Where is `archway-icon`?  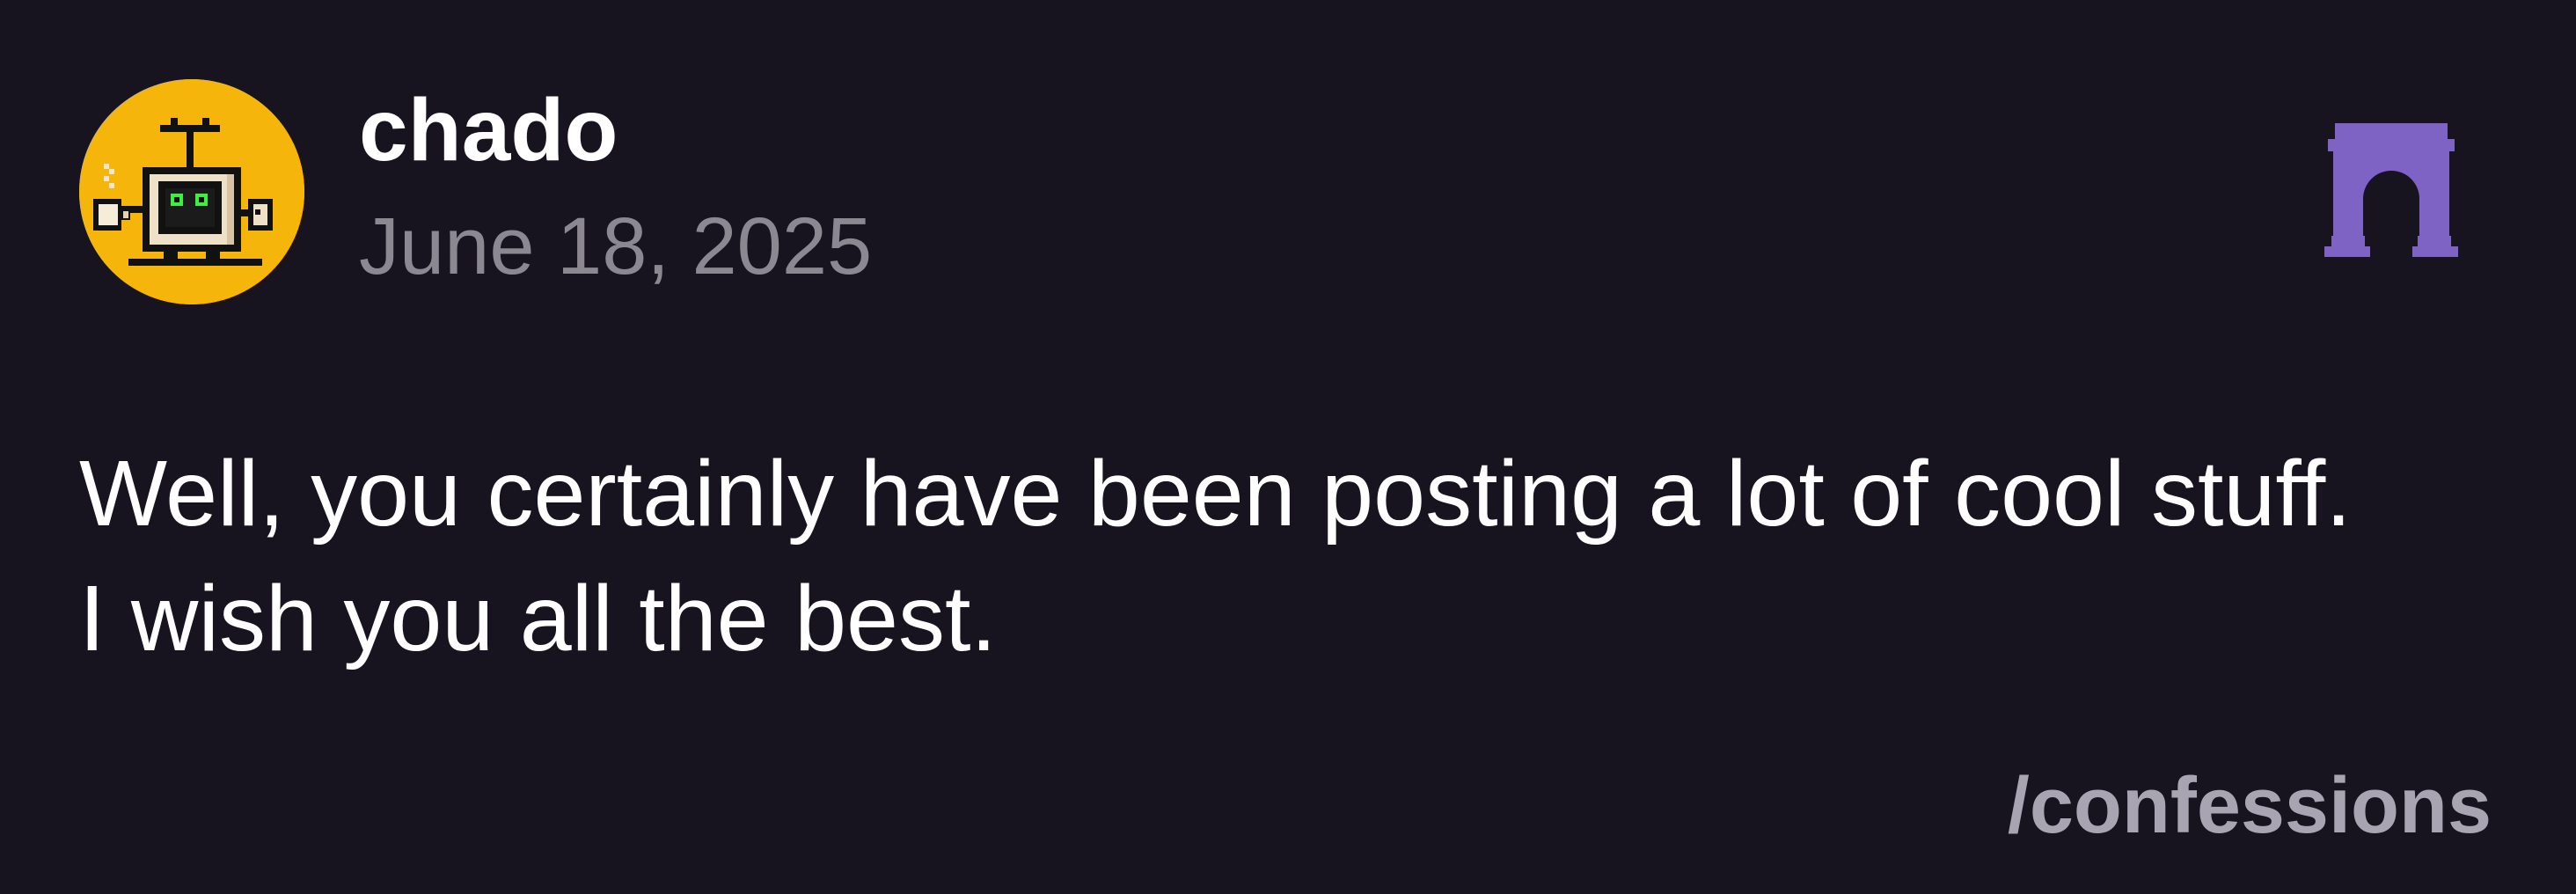
archway-icon is located at coordinates (2391, 190).